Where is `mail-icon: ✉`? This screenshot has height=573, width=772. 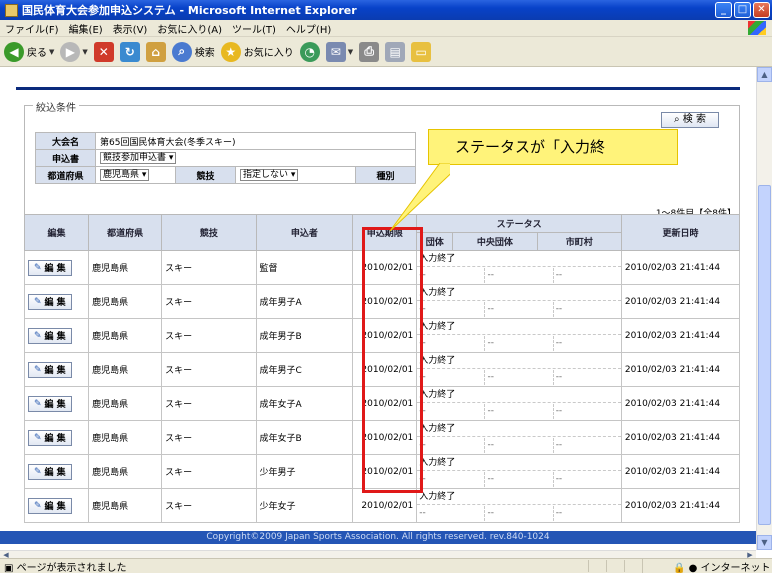
mail-icon: ✉ is located at coordinates (335, 51).